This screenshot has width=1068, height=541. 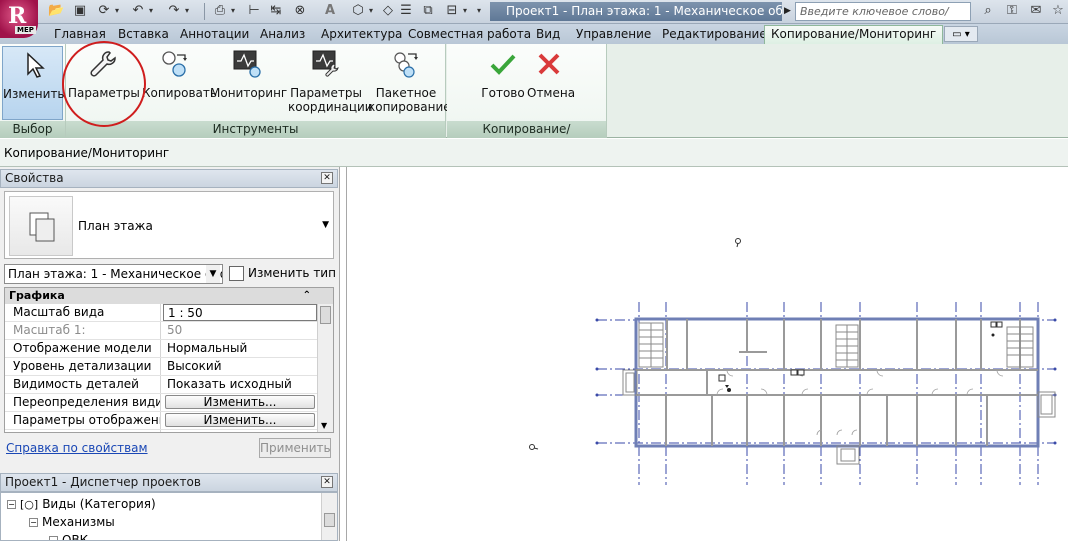 What do you see at coordinates (479, 11) in the screenshot?
I see `customize-toolbar-icon: ▾` at bounding box center [479, 11].